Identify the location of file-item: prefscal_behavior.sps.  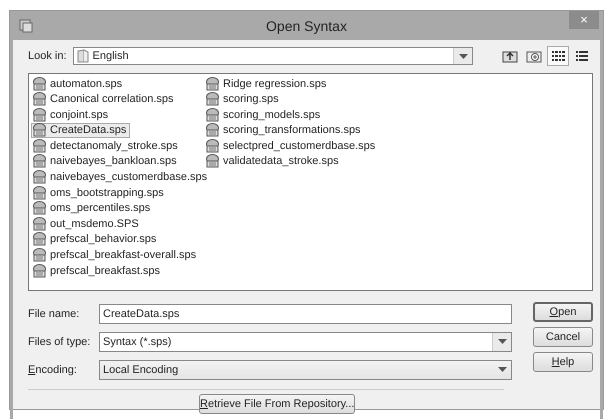
(95, 239).